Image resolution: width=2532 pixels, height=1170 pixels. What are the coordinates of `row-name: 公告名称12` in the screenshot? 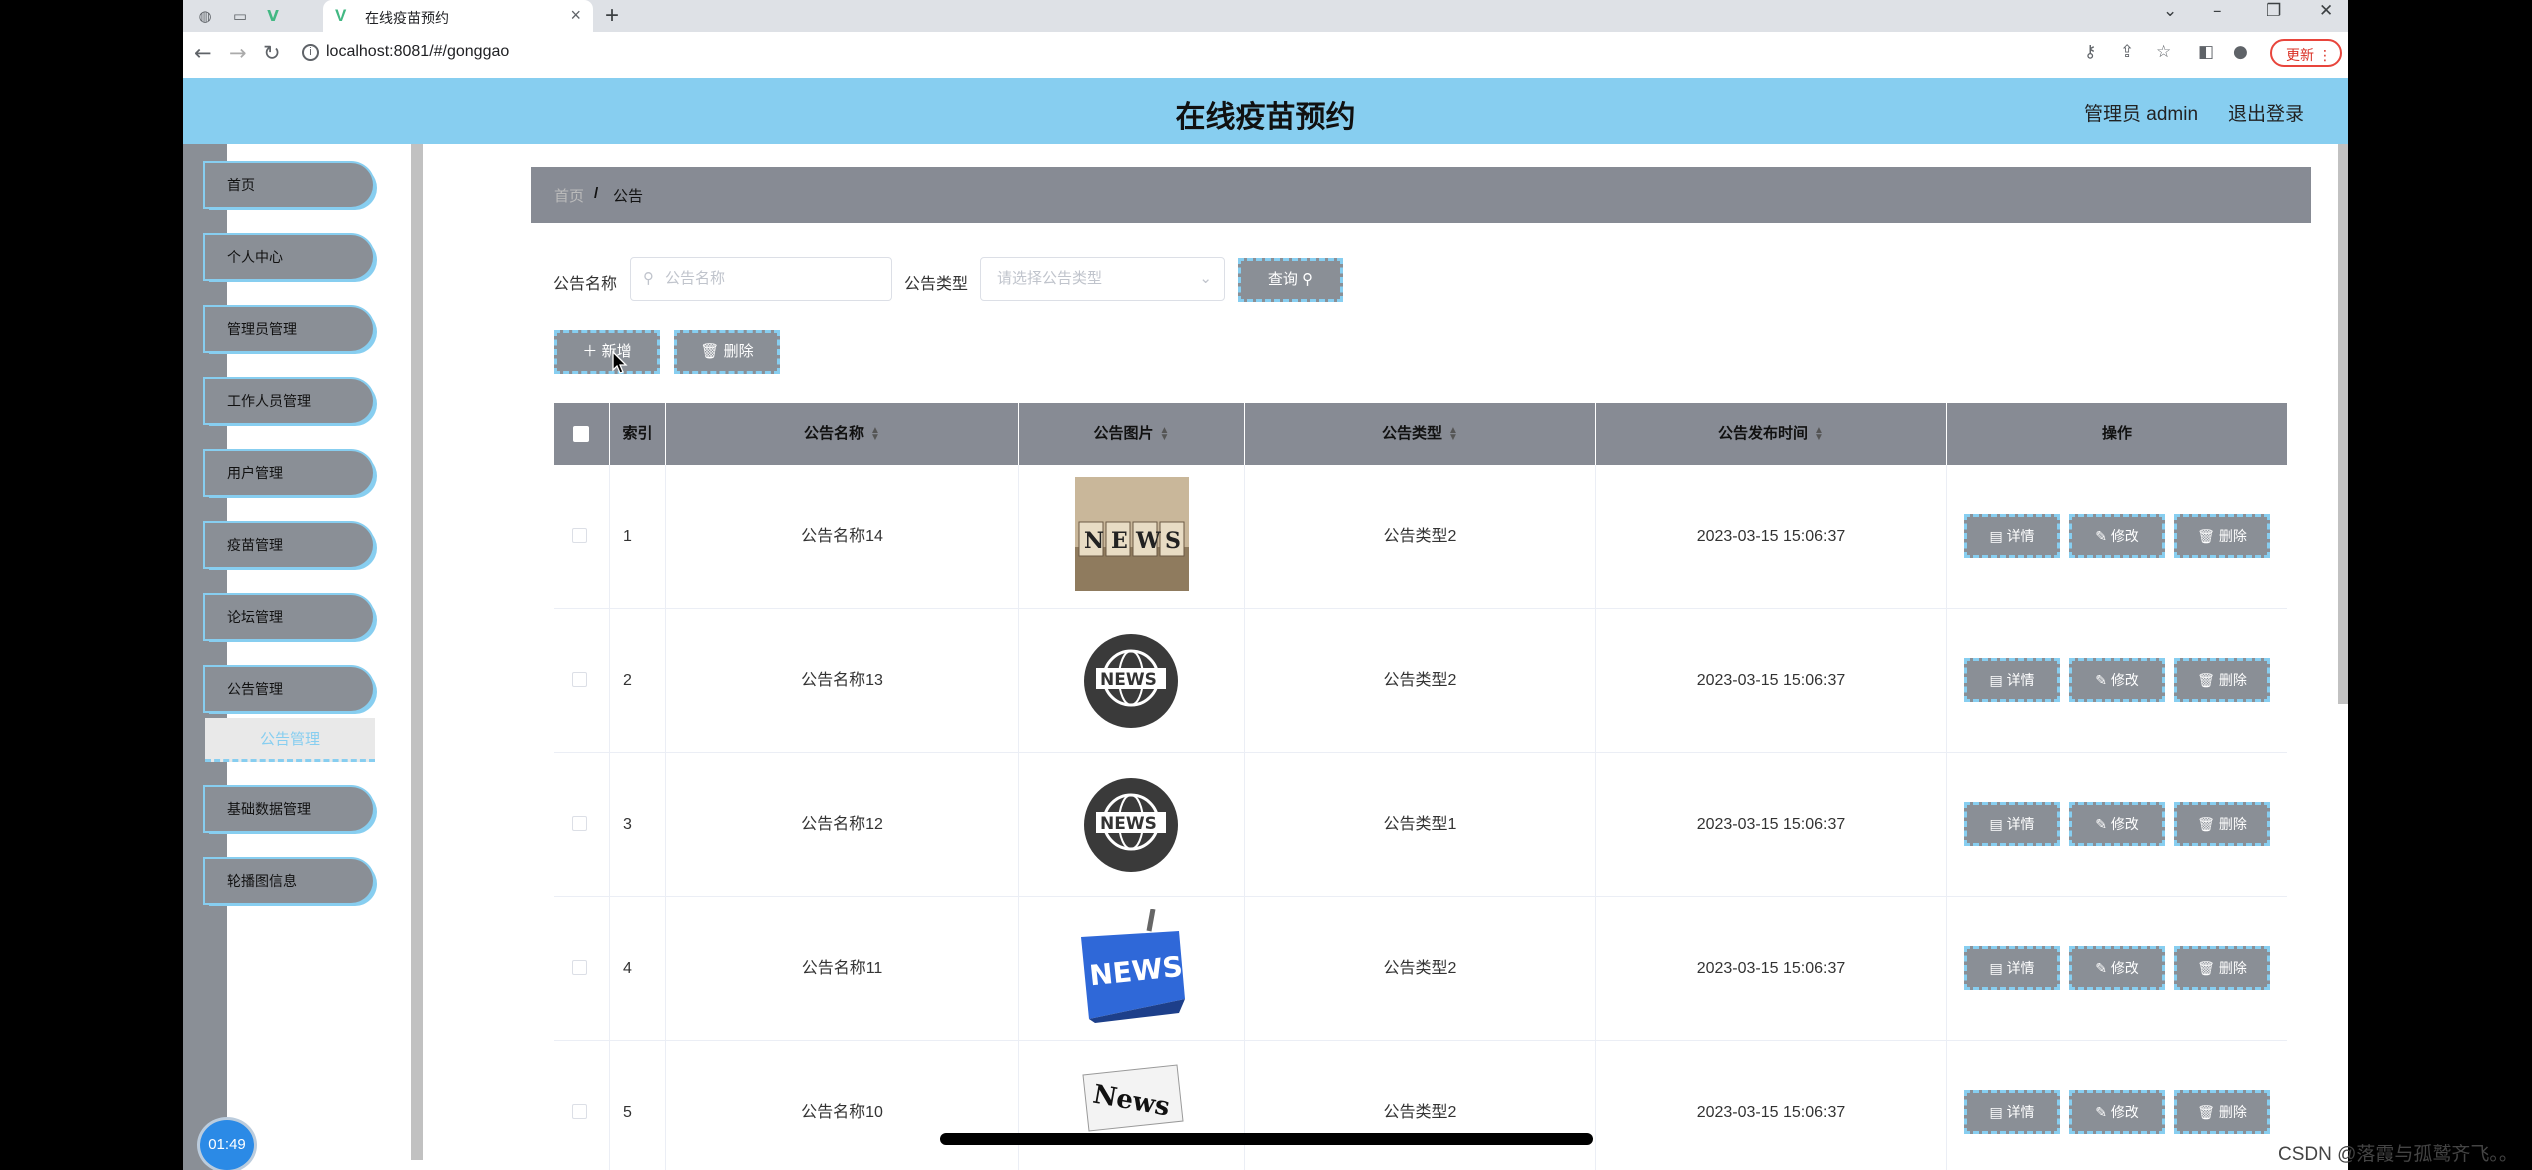 It's located at (842, 824).